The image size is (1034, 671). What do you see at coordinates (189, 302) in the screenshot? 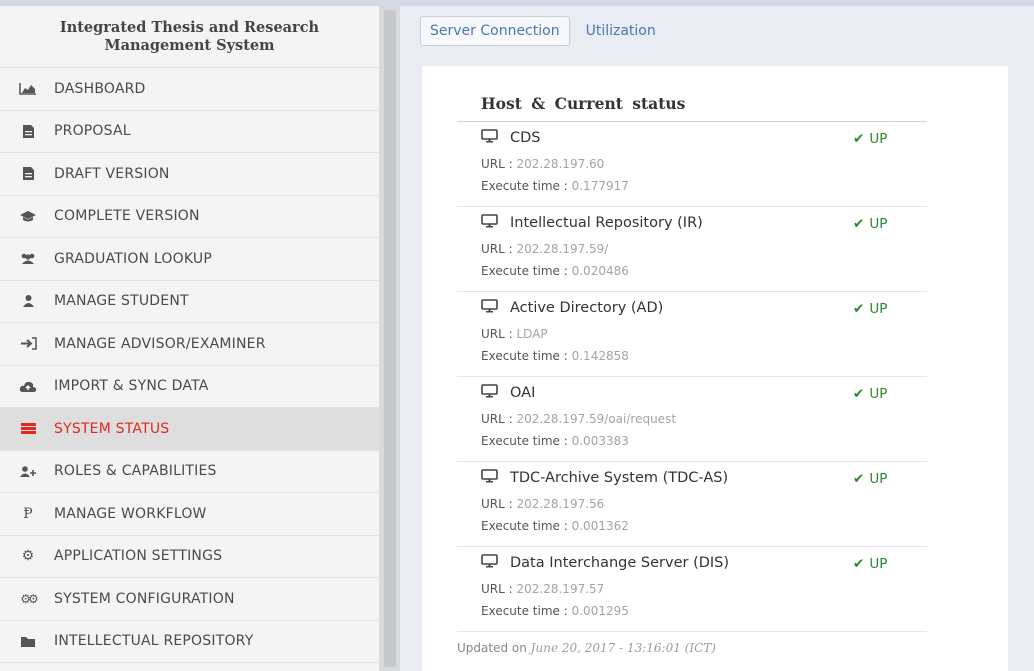
I see `sidebar-item-manage-student: MANAGE STUDENT` at bounding box center [189, 302].